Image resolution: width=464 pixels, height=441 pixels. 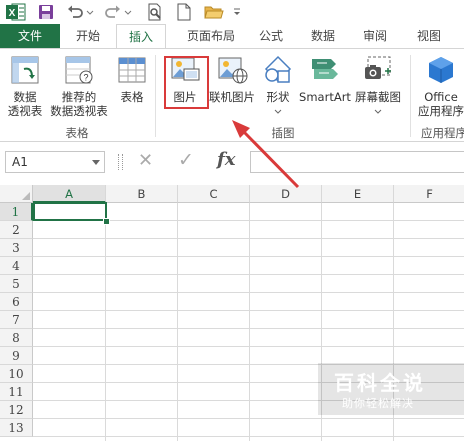 What do you see at coordinates (325, 97) in the screenshot?
I see `smartart-label: SmartArt` at bounding box center [325, 97].